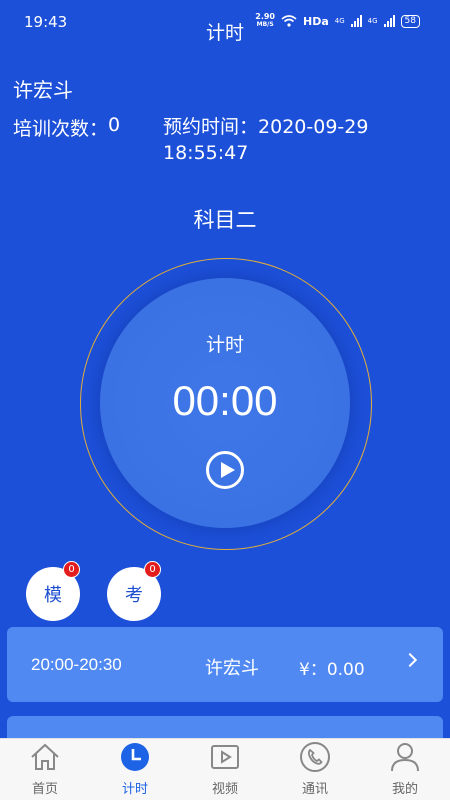 The width and height of the screenshot is (450, 800). I want to click on clock-icon, so click(135, 757).